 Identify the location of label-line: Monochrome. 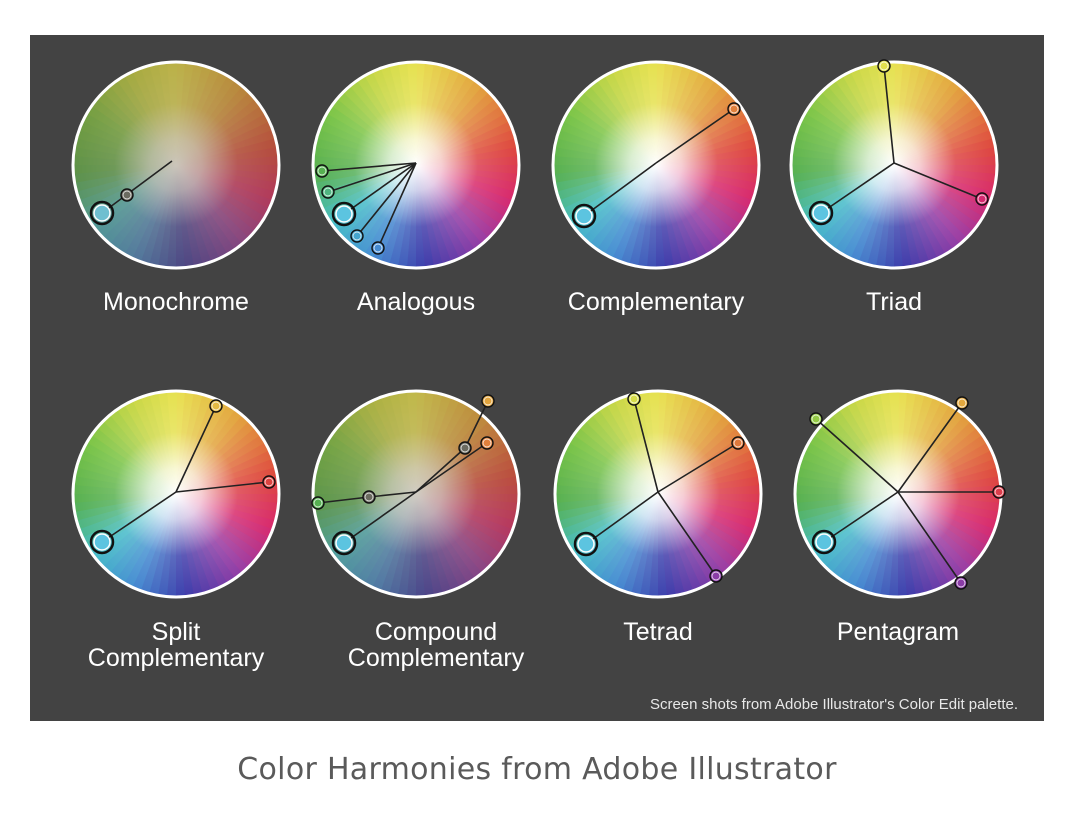
(176, 302).